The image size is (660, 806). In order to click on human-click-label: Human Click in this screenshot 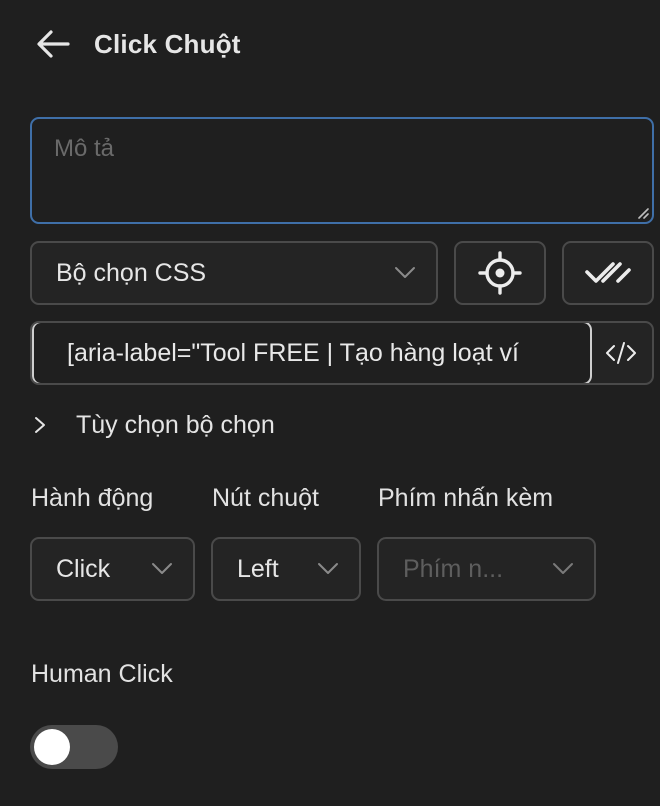, I will do `click(102, 674)`.